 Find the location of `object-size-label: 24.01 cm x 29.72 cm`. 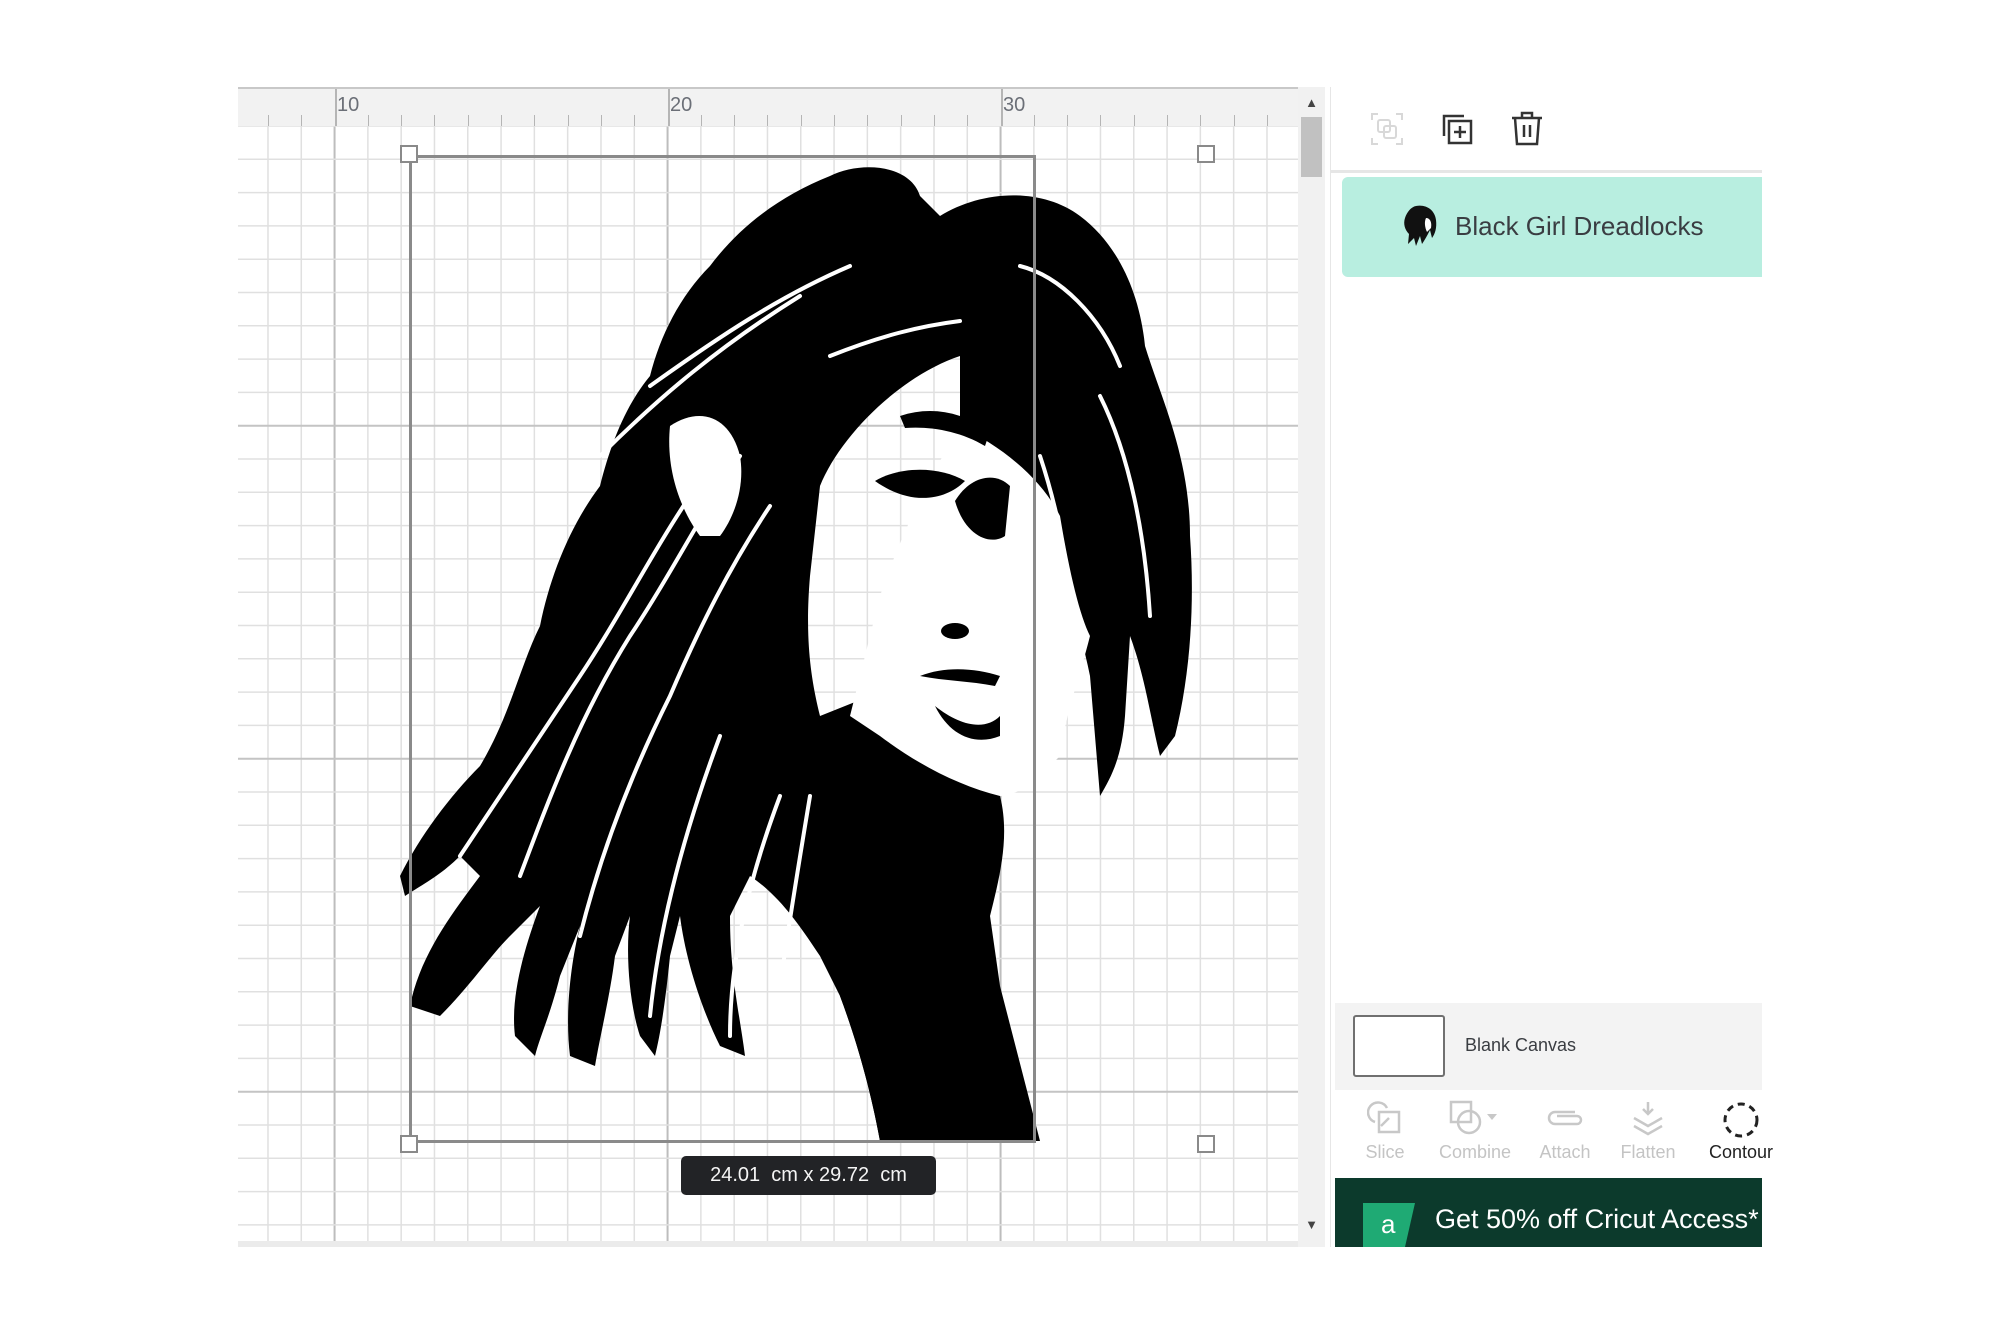

object-size-label: 24.01 cm x 29.72 cm is located at coordinates (808, 1175).